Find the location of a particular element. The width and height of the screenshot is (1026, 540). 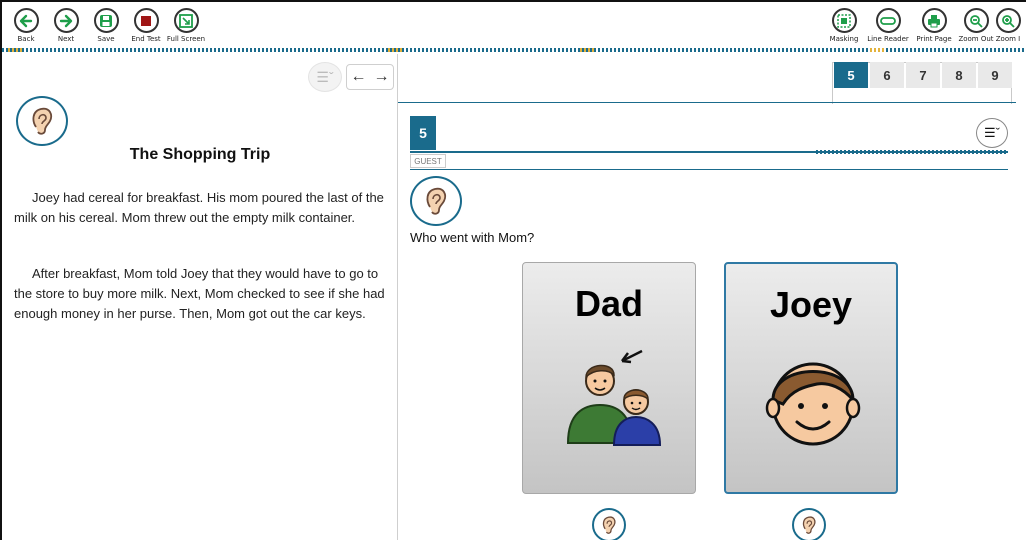

masking-icon is located at coordinates (844, 20).